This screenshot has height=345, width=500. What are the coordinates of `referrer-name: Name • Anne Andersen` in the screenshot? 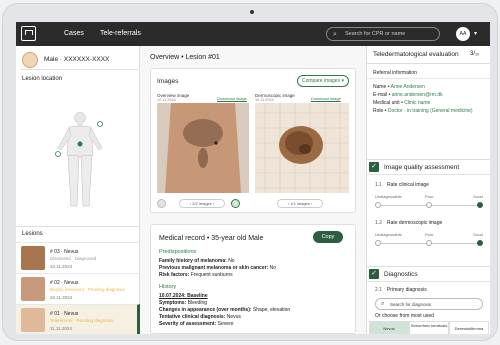 It's located at (399, 87).